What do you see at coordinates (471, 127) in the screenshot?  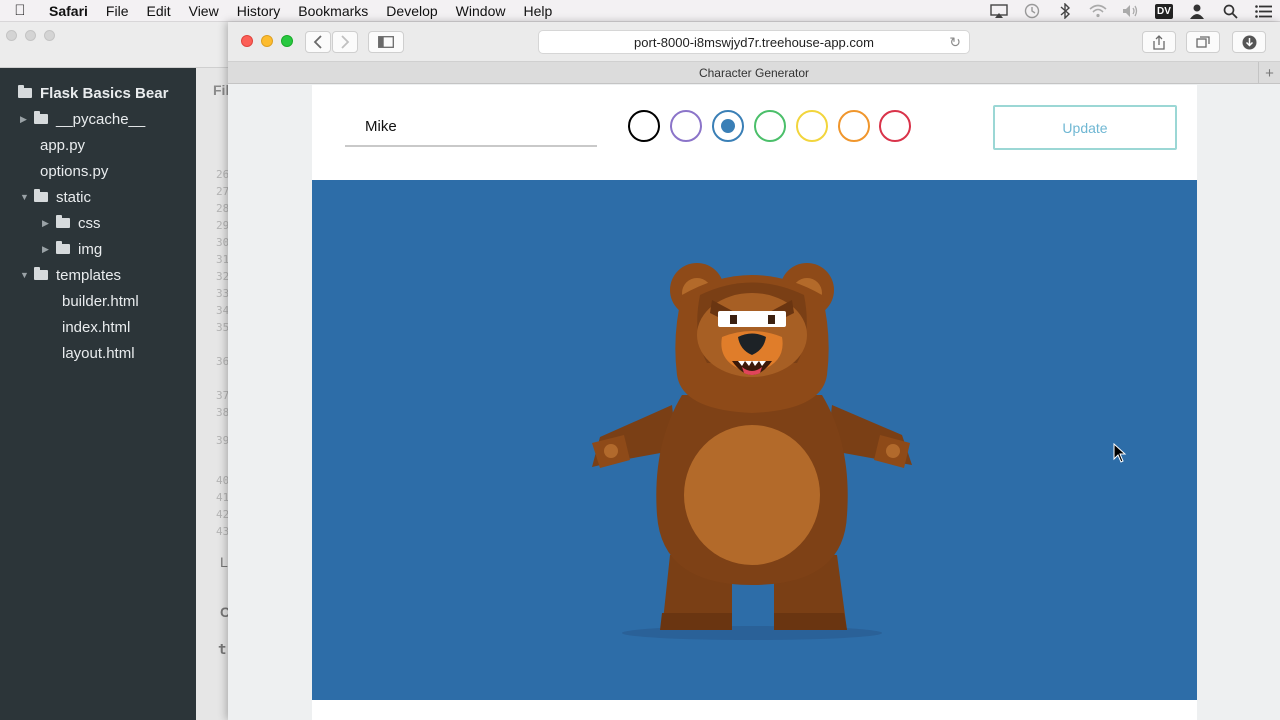 I see `character-name-input` at bounding box center [471, 127].